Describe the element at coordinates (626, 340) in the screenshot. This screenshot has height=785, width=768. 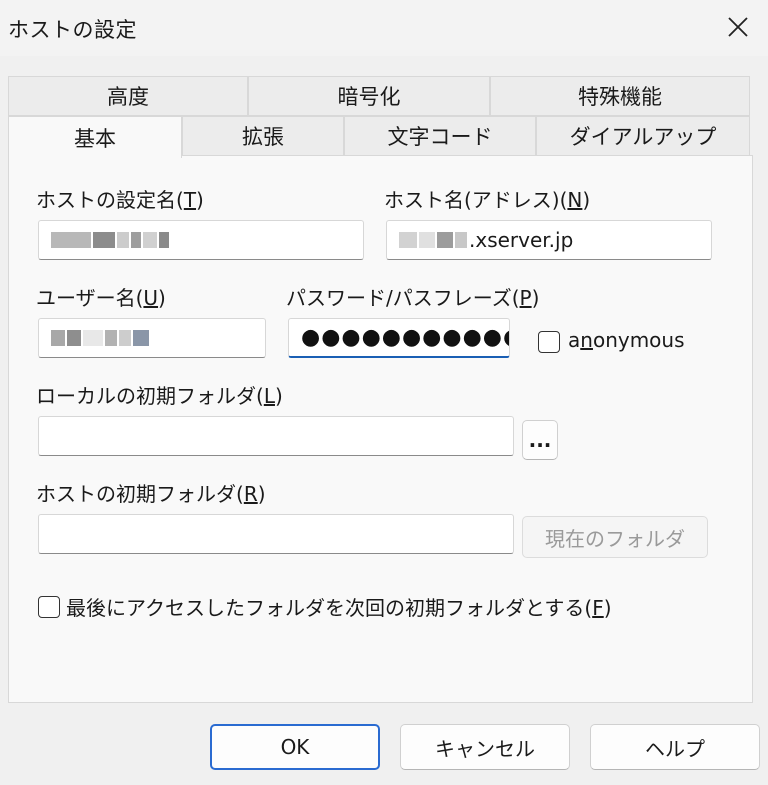
I see `anonymous-label: anonymous` at that location.